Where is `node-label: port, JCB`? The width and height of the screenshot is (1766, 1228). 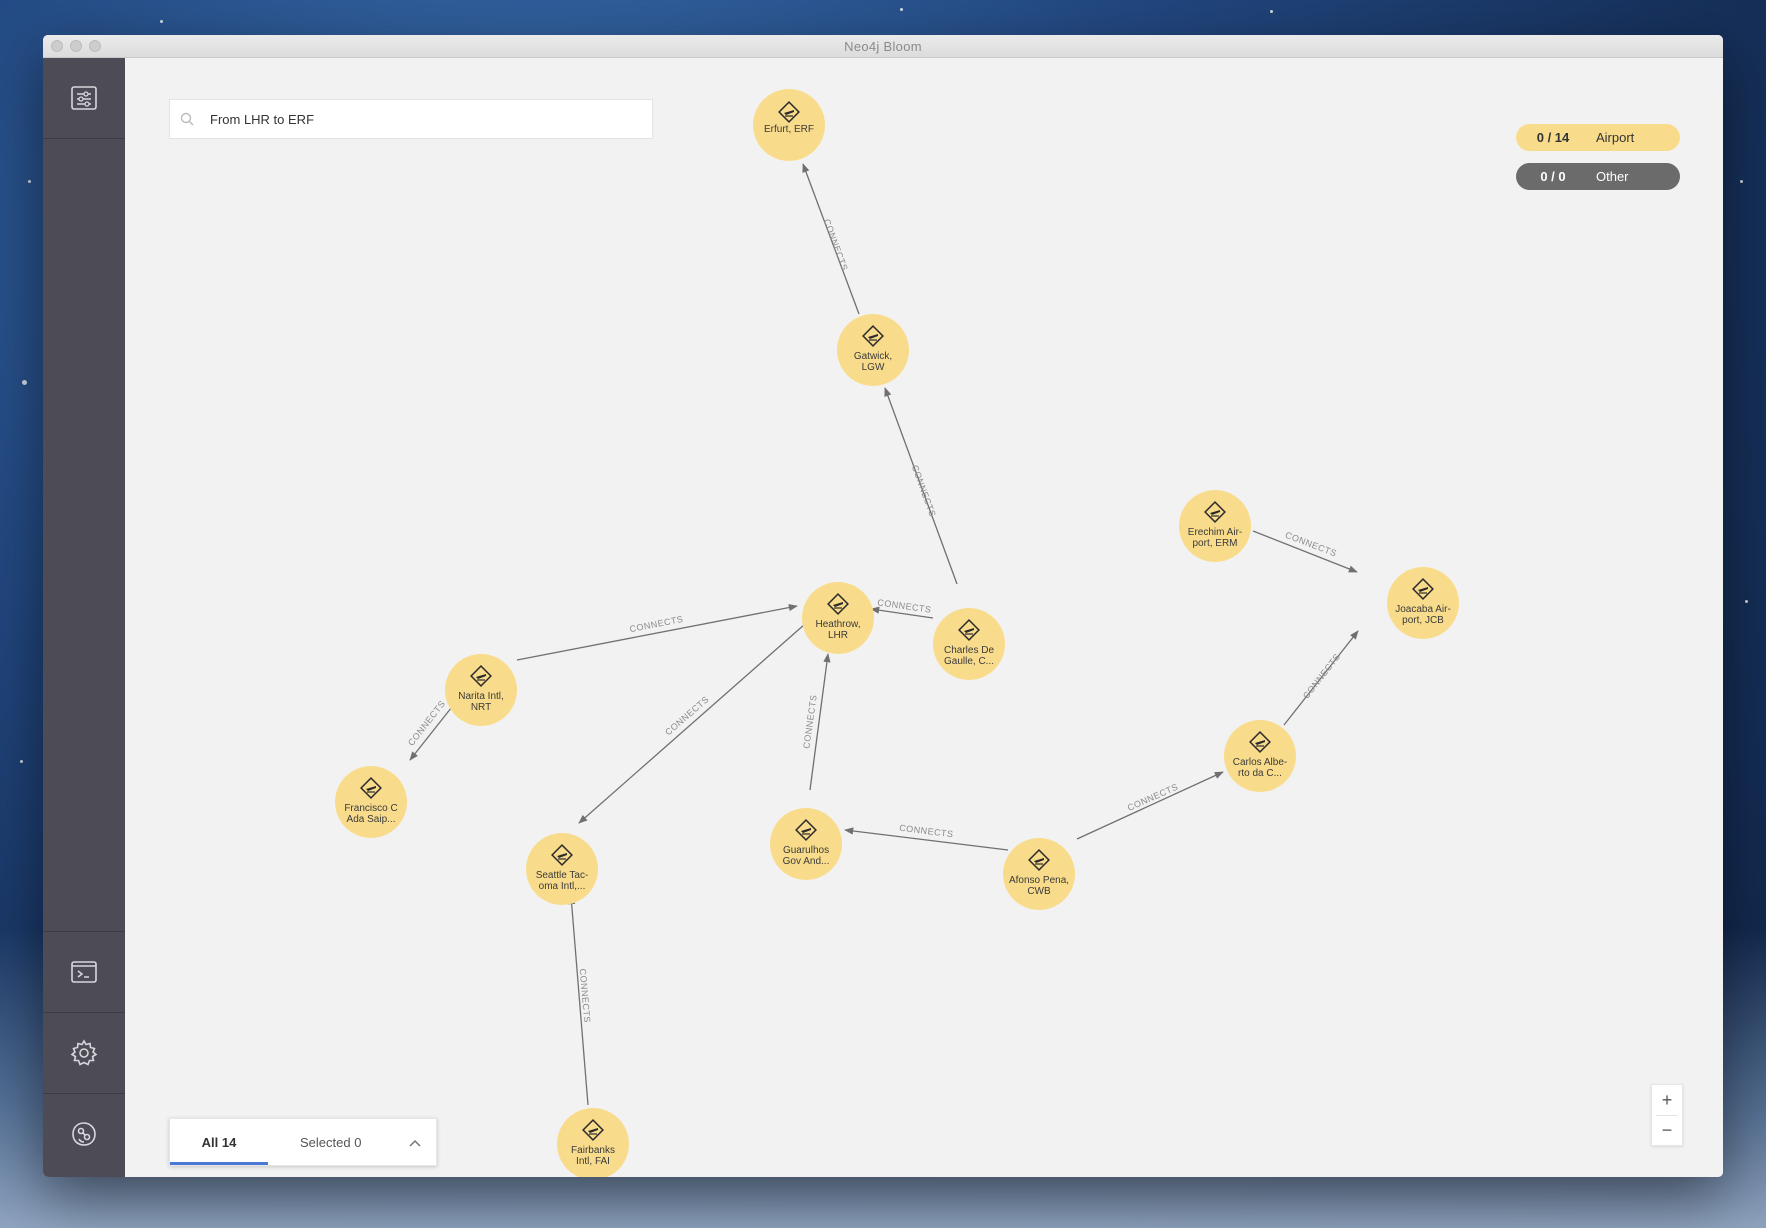
node-label: port, JCB is located at coordinates (1423, 620).